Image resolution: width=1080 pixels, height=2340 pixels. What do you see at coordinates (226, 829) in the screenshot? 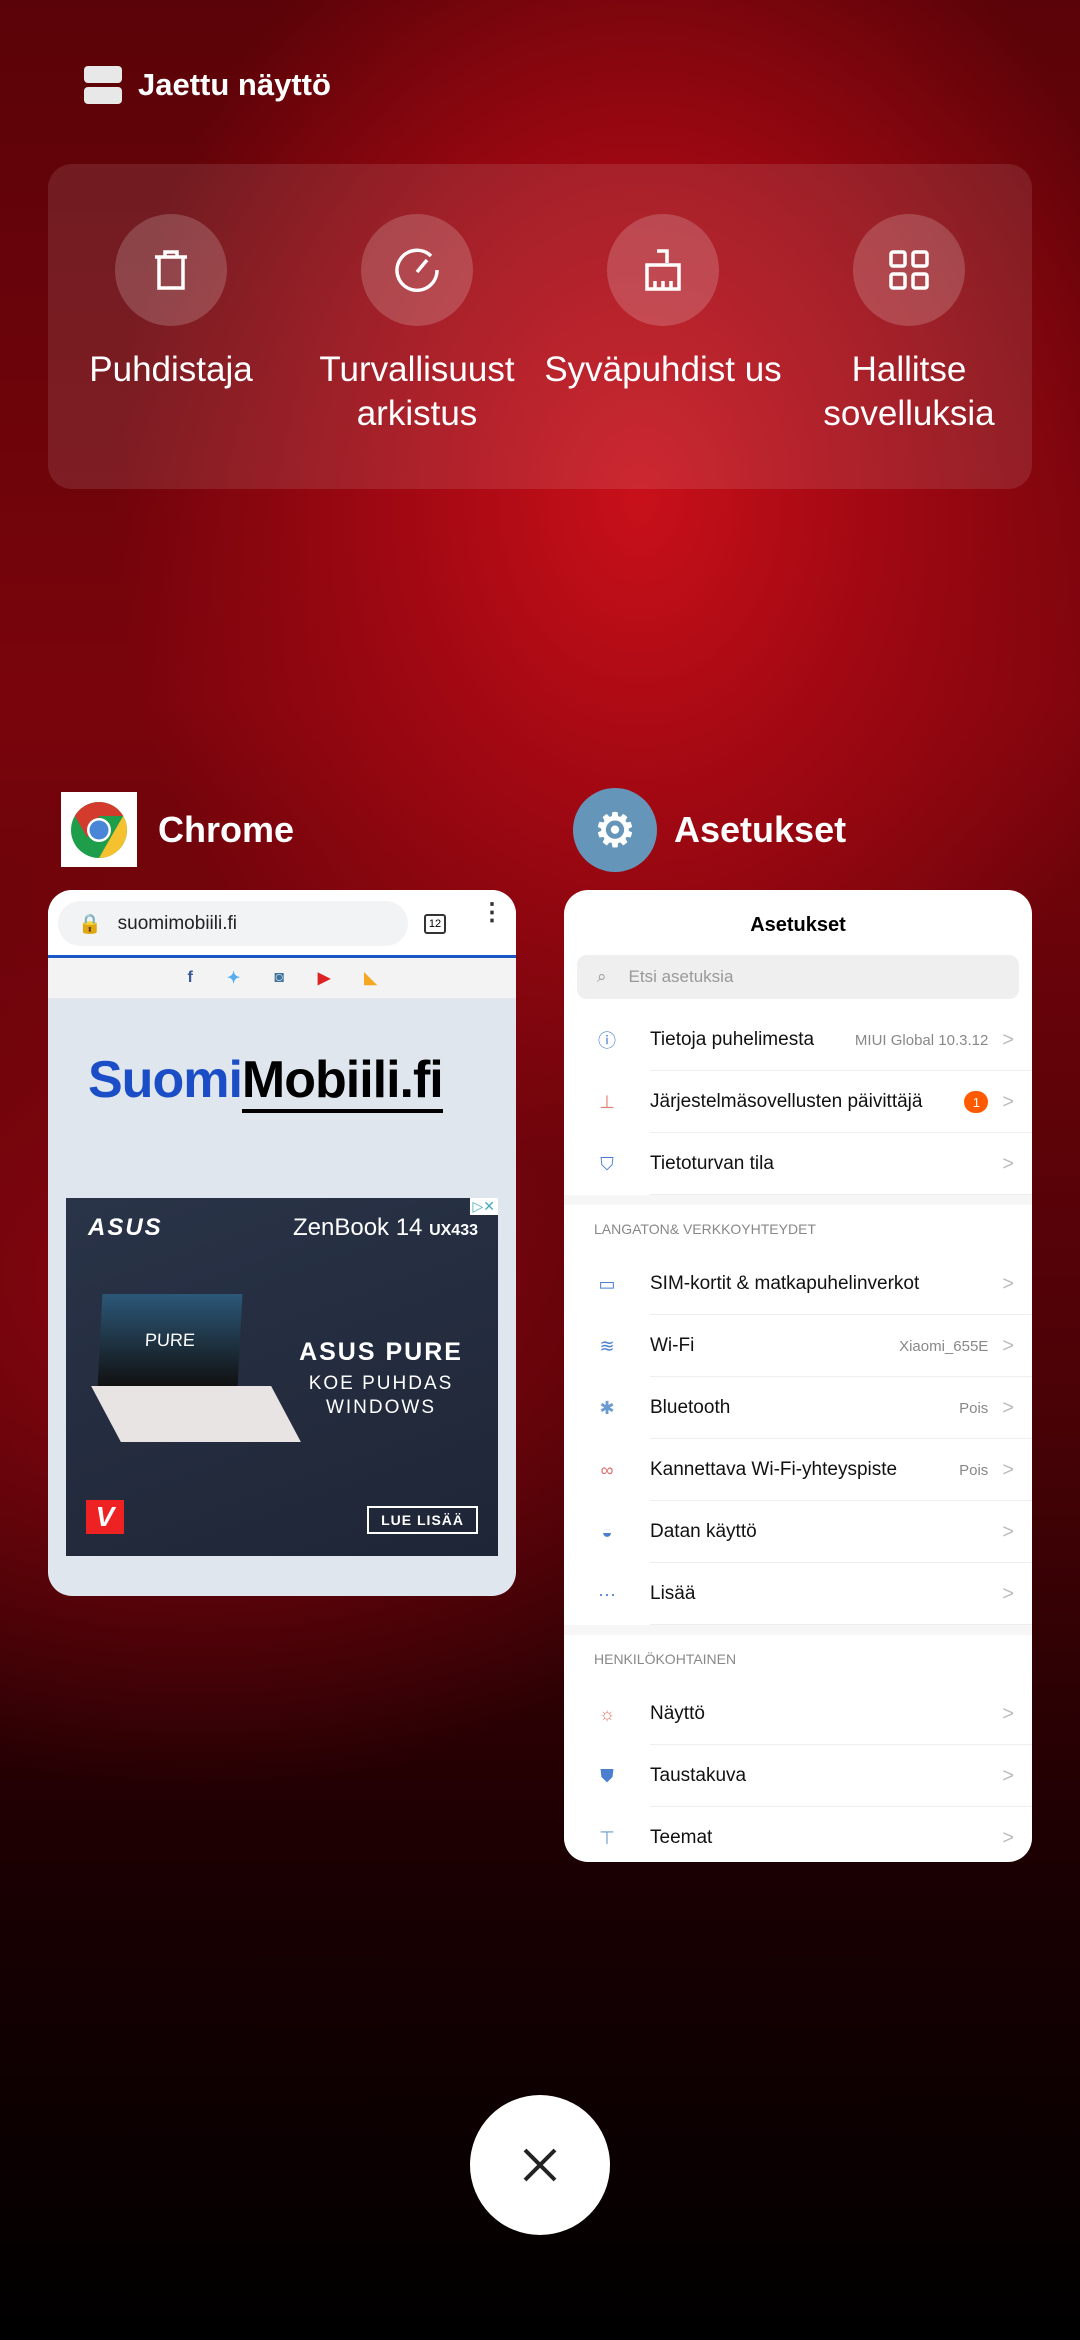
I see `chrome-app-name: Chrome` at bounding box center [226, 829].